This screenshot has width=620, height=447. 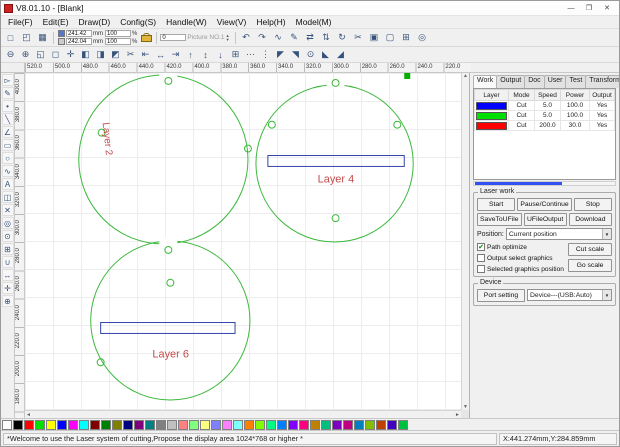 What do you see at coordinates (85, 55) in the screenshot?
I see `shape-union-icon: ◧` at bounding box center [85, 55].